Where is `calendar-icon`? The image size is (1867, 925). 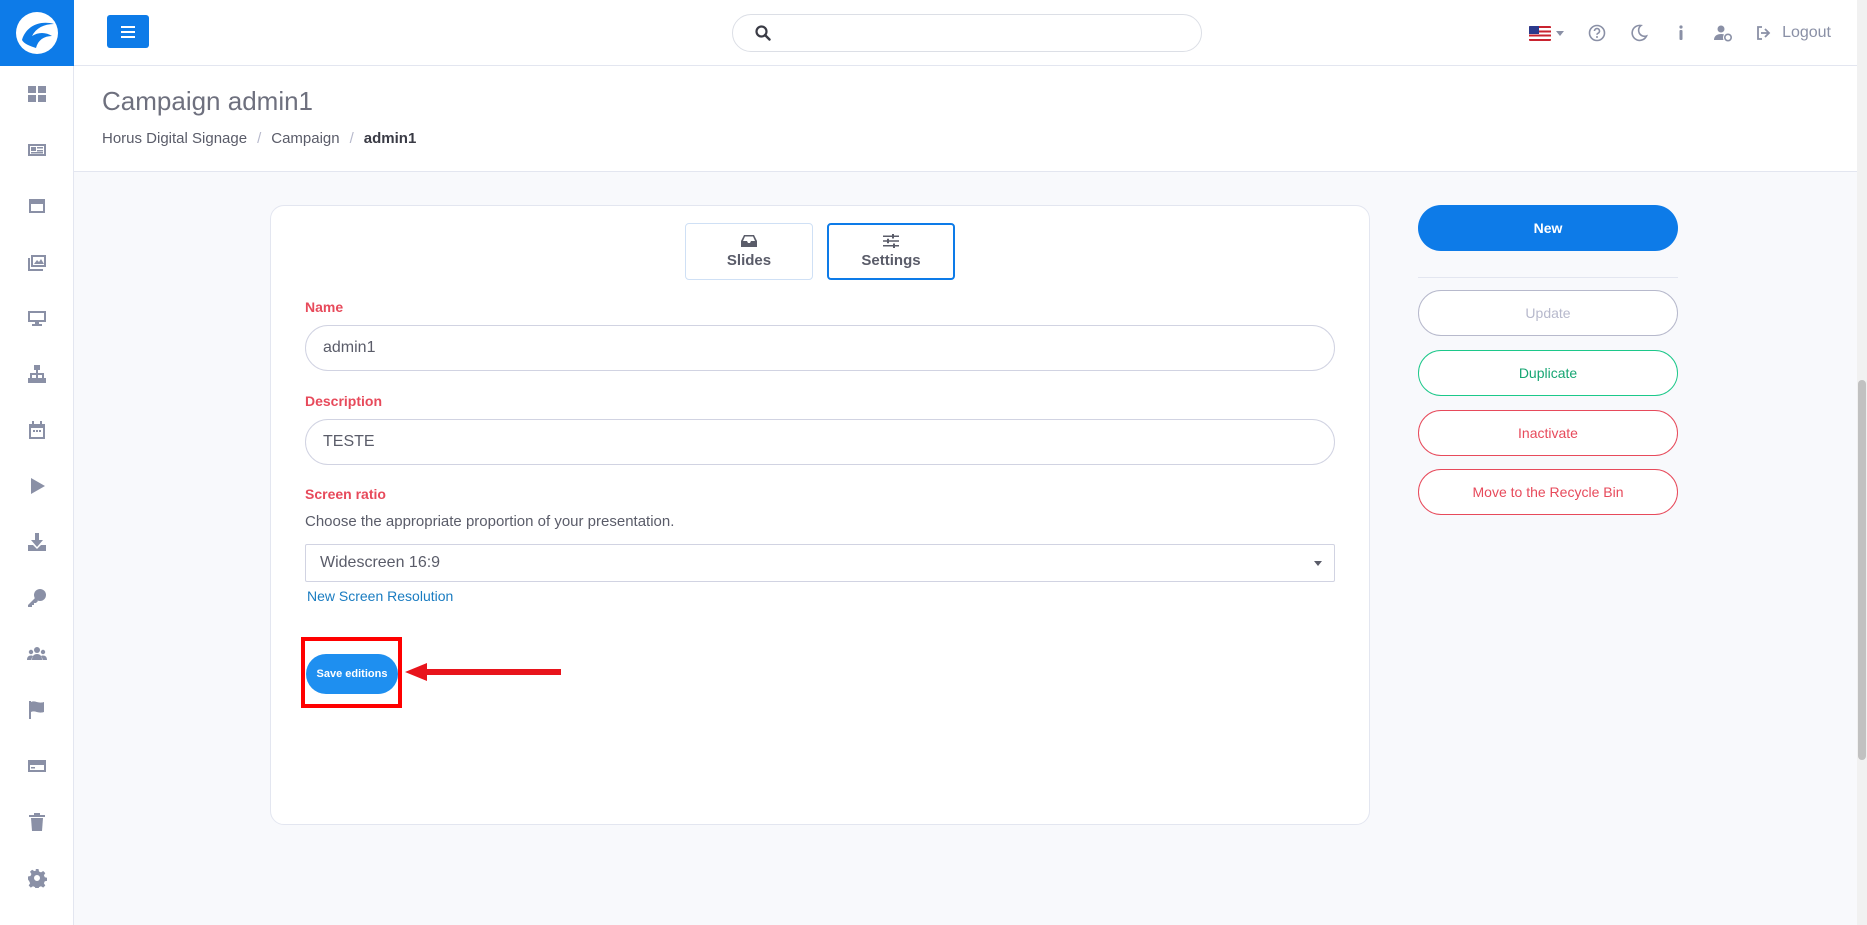
calendar-icon is located at coordinates (36, 430).